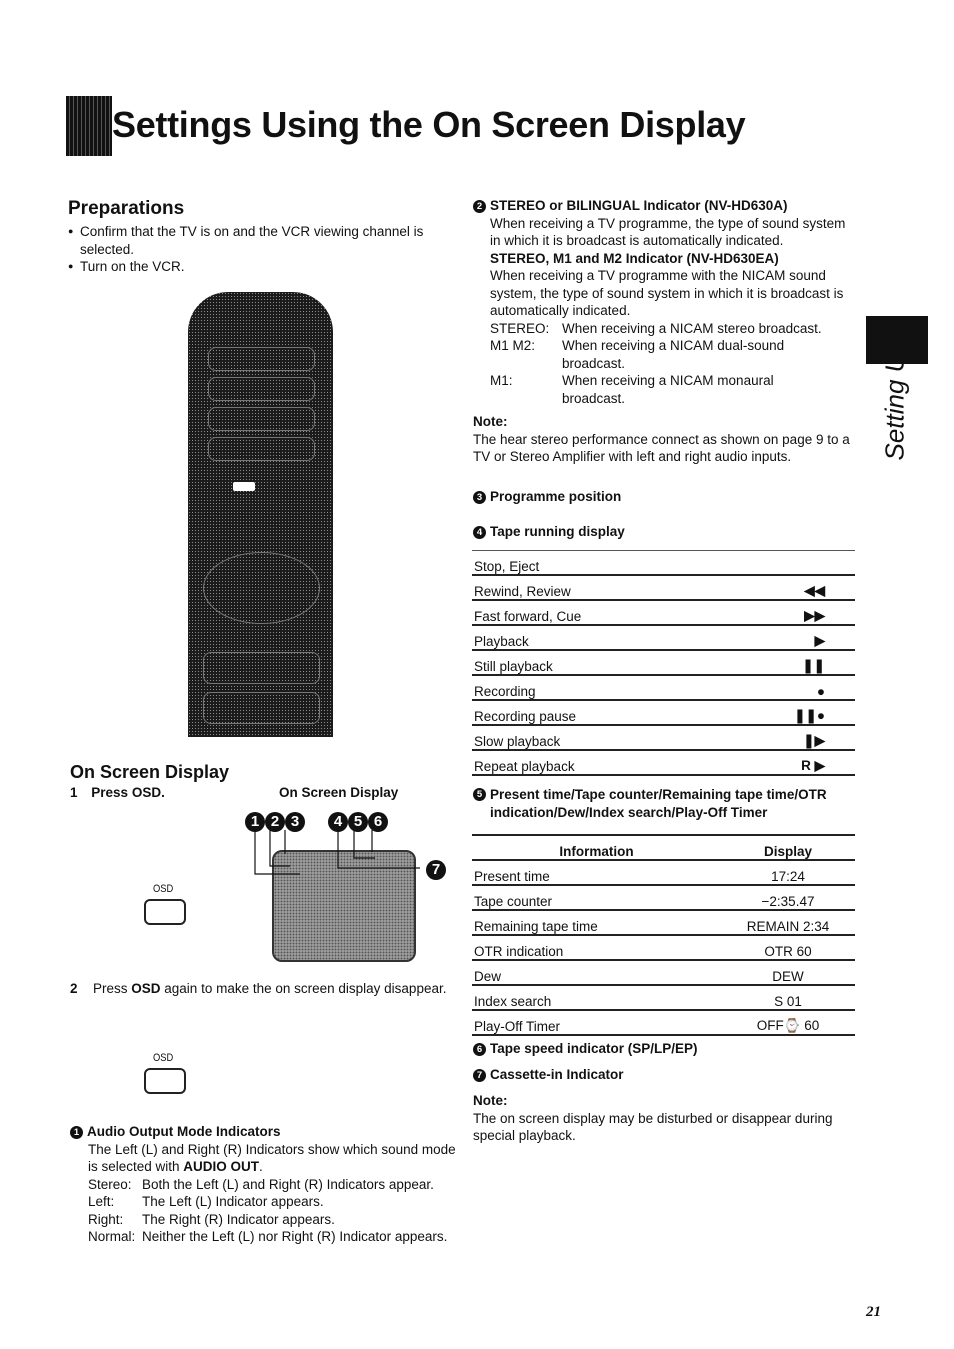 The height and width of the screenshot is (1349, 954). I want to click on item-subheading: STEREO, M1 and M2 Indicator (NV-HD630EA), so click(634, 258).